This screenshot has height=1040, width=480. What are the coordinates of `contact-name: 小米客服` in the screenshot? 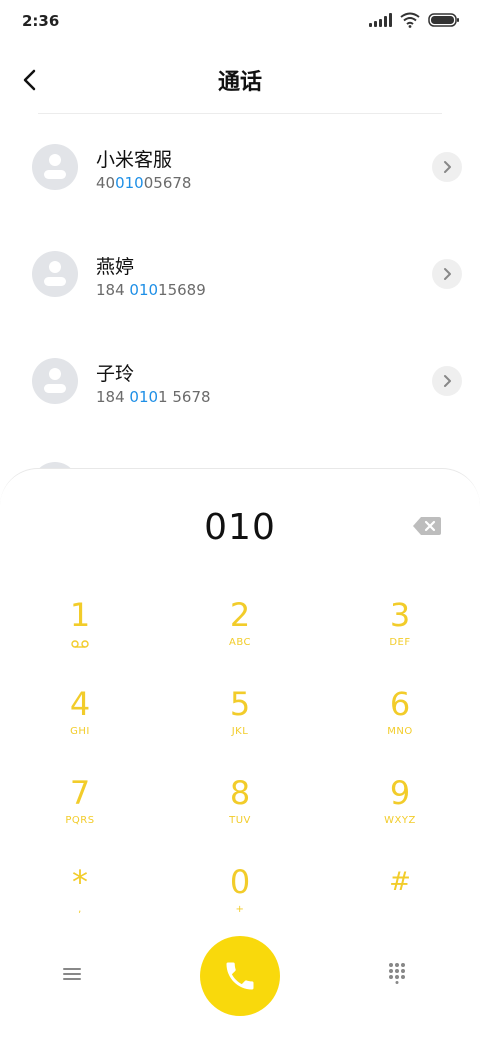 It's located at (134, 160).